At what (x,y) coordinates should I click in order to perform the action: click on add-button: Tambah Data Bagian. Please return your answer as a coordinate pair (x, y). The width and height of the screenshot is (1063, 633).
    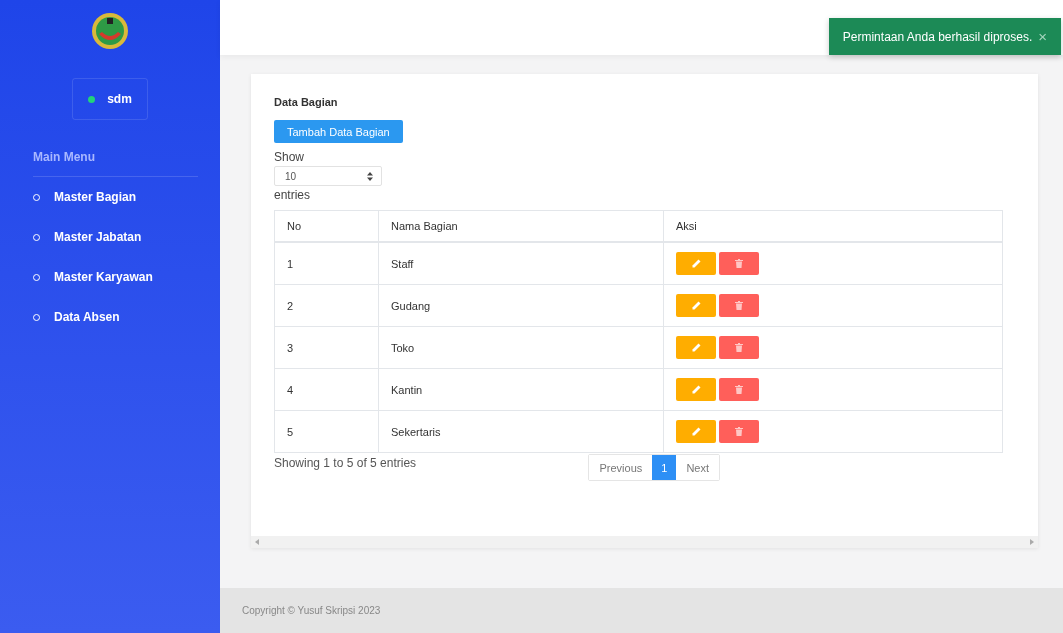
    Looking at the image, I should click on (338, 131).